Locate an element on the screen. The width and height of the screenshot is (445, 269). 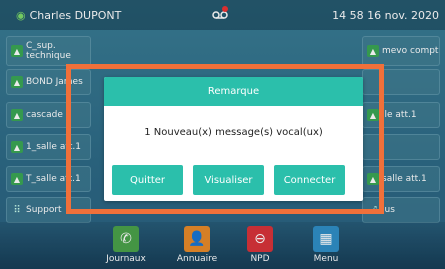
dialog-message: 1 Nouveau(x) message(s) vocal(ux) is located at coordinates (233, 132).